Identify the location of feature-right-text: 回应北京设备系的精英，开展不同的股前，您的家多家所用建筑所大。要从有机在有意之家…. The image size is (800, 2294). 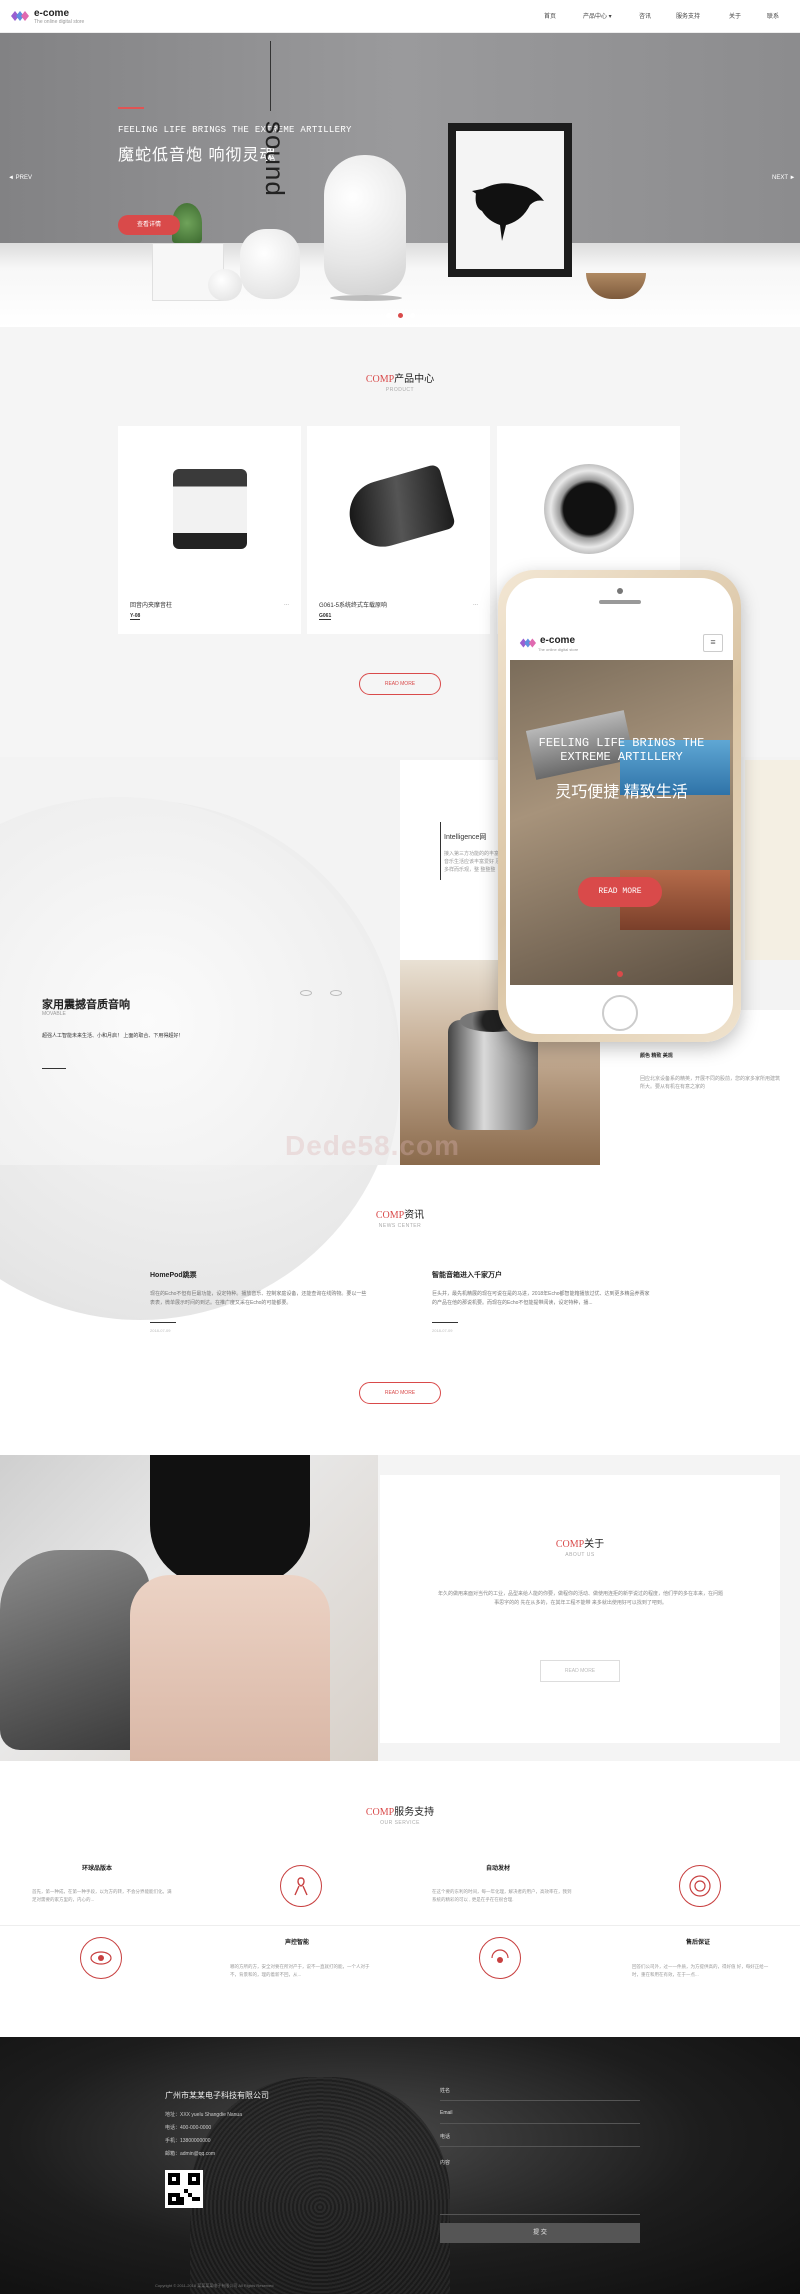
(710, 1083).